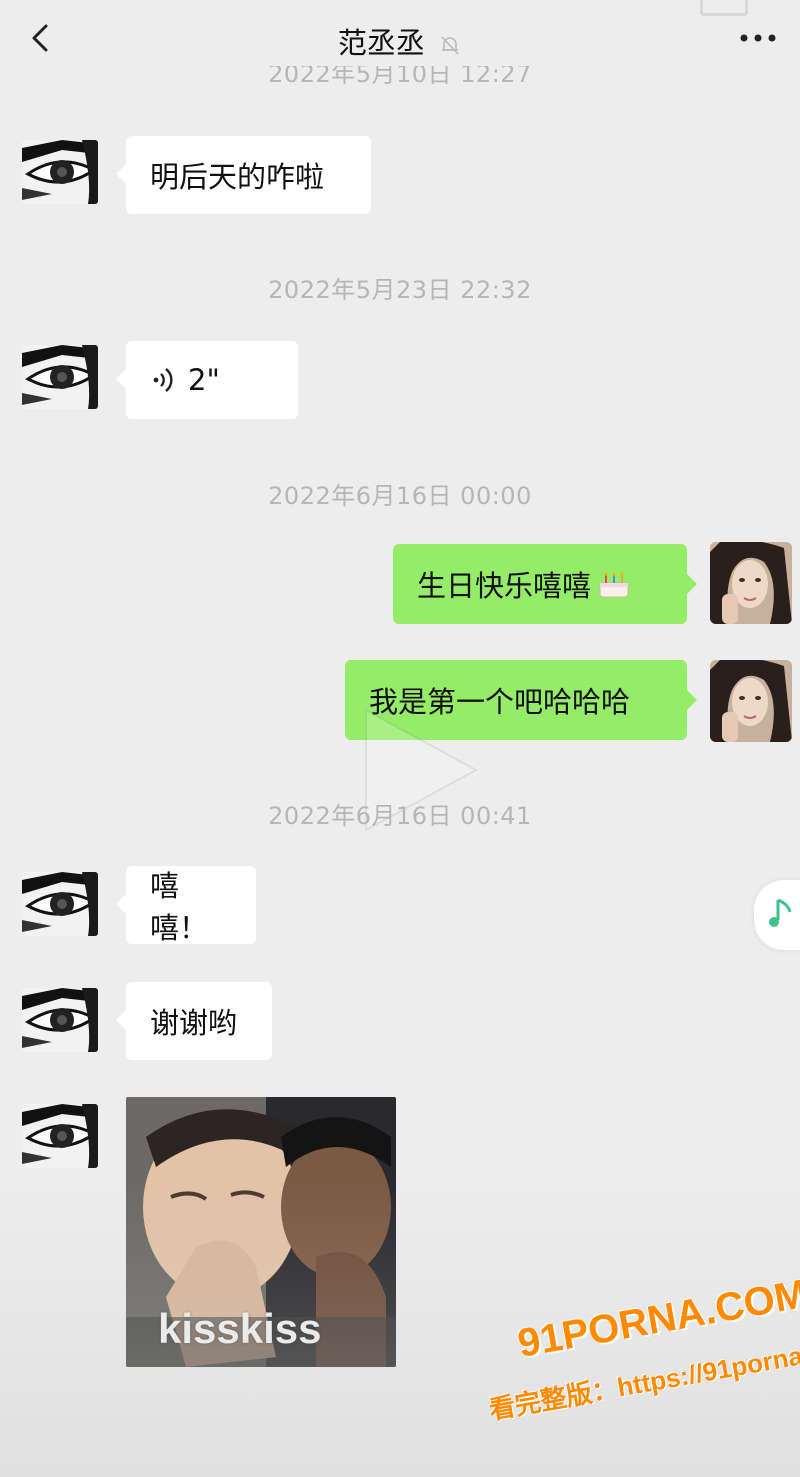 The height and width of the screenshot is (1477, 800). I want to click on more-button, so click(758, 38).